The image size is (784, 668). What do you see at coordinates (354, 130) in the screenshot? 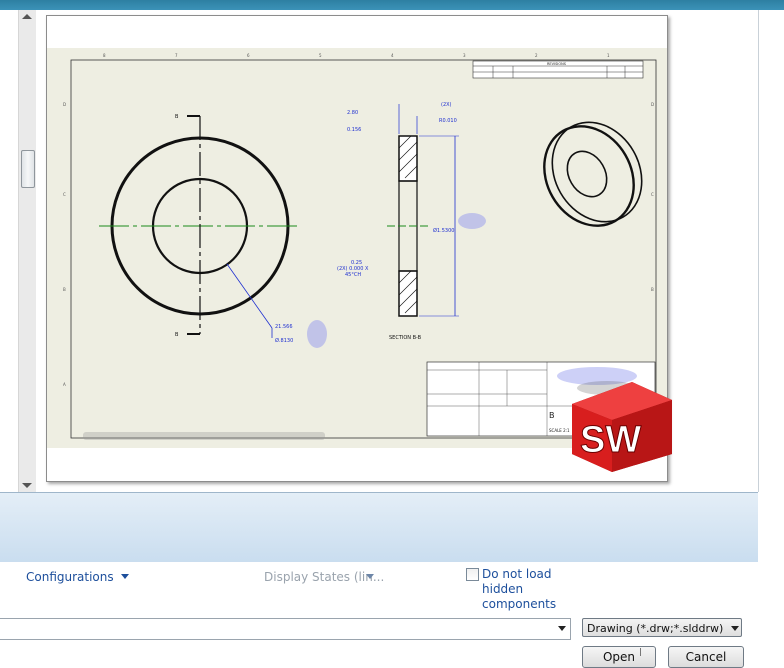
I see `svg-text: 0.156` at bounding box center [354, 130].